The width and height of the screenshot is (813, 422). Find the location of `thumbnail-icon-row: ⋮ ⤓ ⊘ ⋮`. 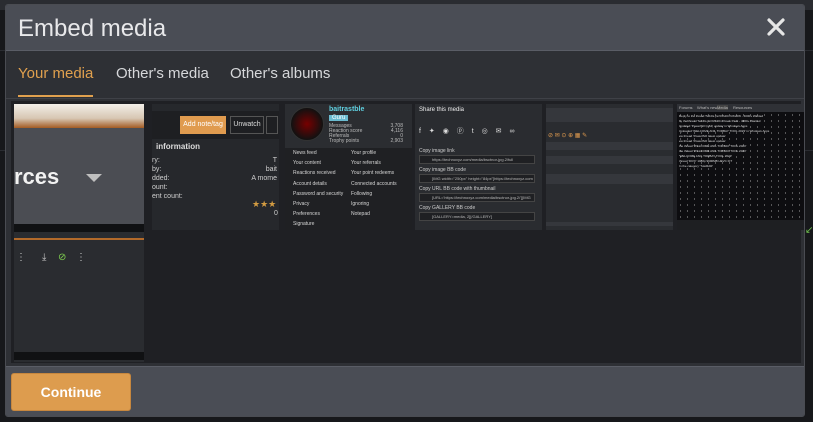

thumbnail-icon-row: ⋮ ⤓ ⊘ ⋮ is located at coordinates (79, 259).